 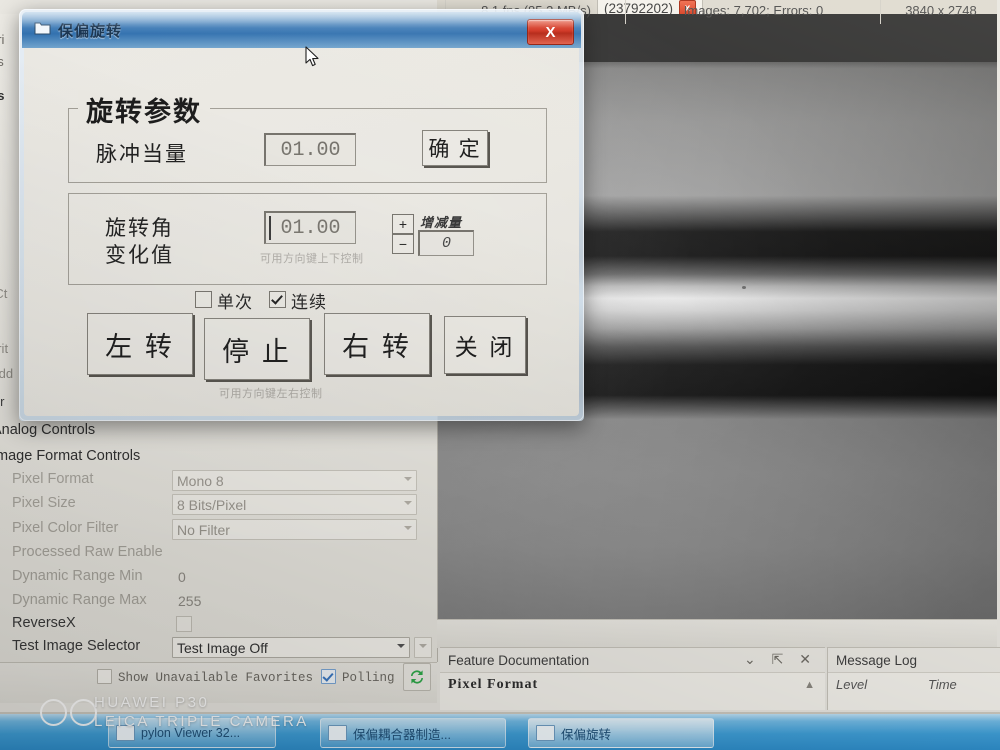 I want to click on dialog-title: 保偏旋转, so click(x=90, y=31).